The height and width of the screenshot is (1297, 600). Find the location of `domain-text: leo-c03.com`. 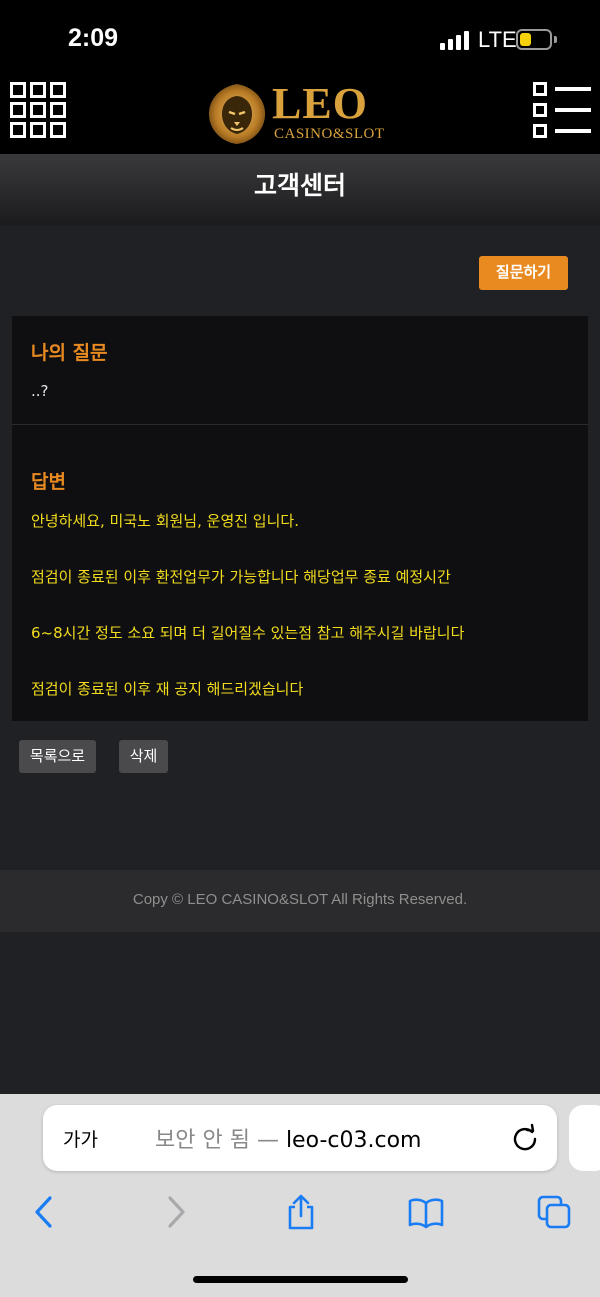

domain-text: leo-c03.com is located at coordinates (353, 1140).